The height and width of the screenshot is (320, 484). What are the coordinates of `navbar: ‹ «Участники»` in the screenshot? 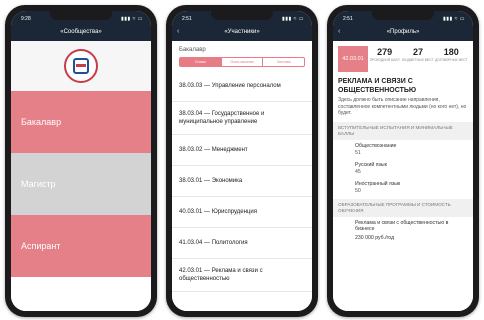 It's located at (242, 33).